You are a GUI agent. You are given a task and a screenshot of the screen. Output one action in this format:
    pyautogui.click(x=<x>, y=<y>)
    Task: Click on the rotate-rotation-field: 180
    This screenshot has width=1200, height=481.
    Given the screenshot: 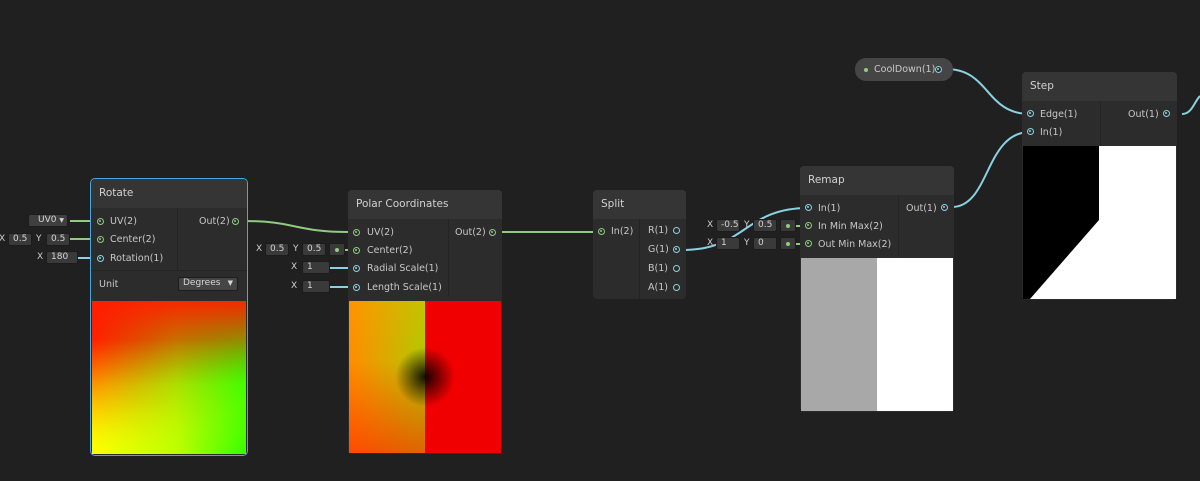 What is the action you would take?
    pyautogui.click(x=62, y=257)
    